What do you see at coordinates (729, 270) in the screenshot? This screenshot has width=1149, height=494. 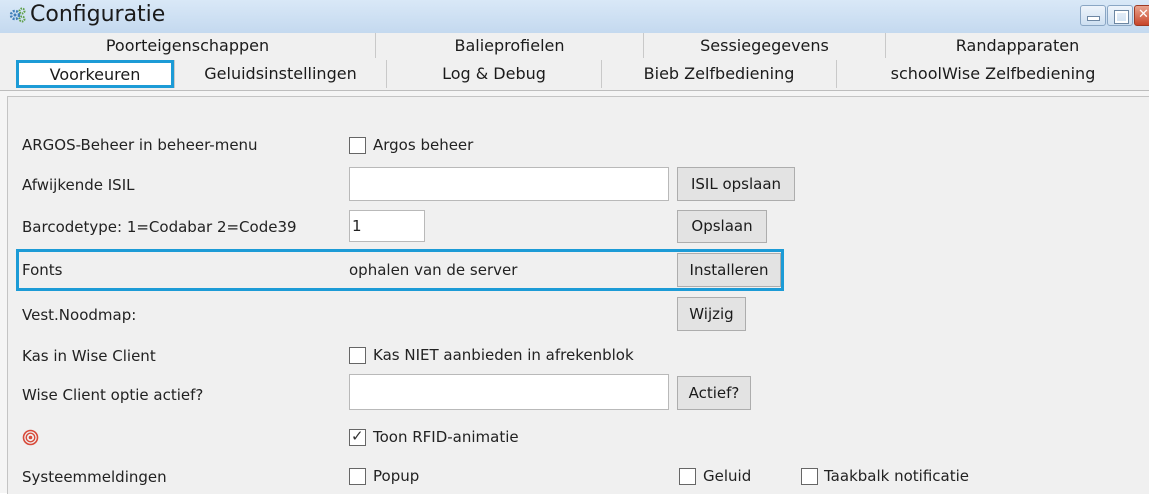 I see `fonts-install-button: Installeren` at bounding box center [729, 270].